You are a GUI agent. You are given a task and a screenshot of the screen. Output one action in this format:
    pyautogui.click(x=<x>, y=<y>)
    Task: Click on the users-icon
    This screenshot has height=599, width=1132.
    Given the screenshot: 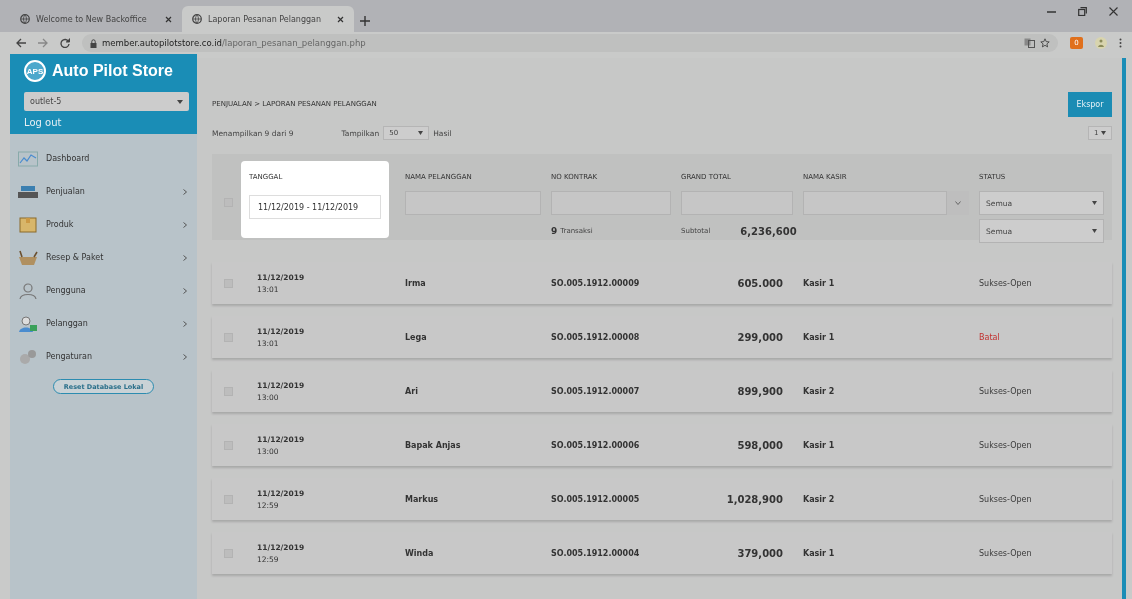 What is the action you would take?
    pyautogui.click(x=28, y=323)
    